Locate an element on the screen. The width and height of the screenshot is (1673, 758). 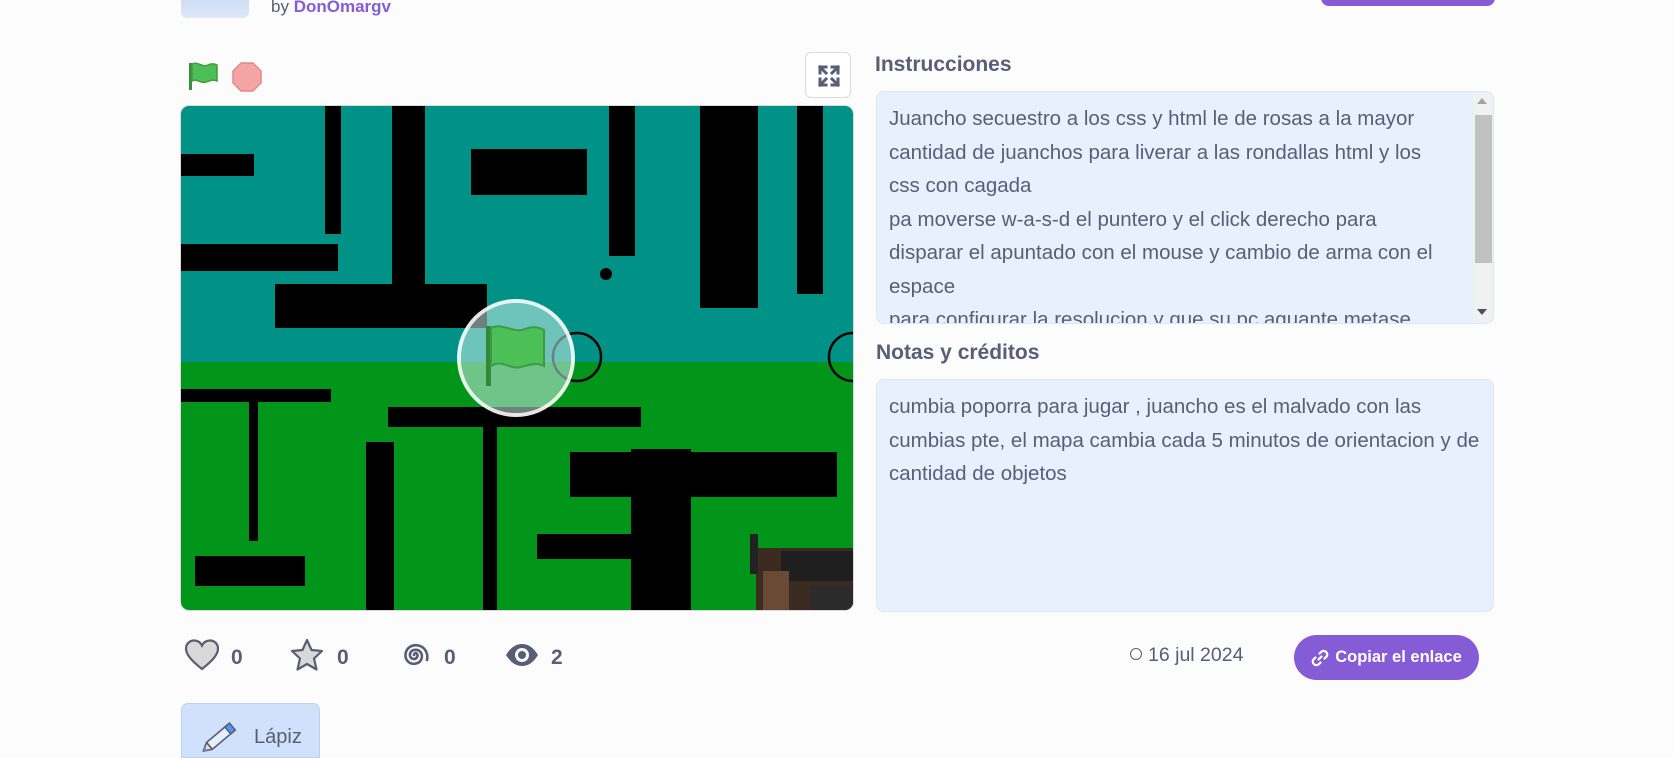
green-flag-overlay-icon is located at coordinates (515, 355).